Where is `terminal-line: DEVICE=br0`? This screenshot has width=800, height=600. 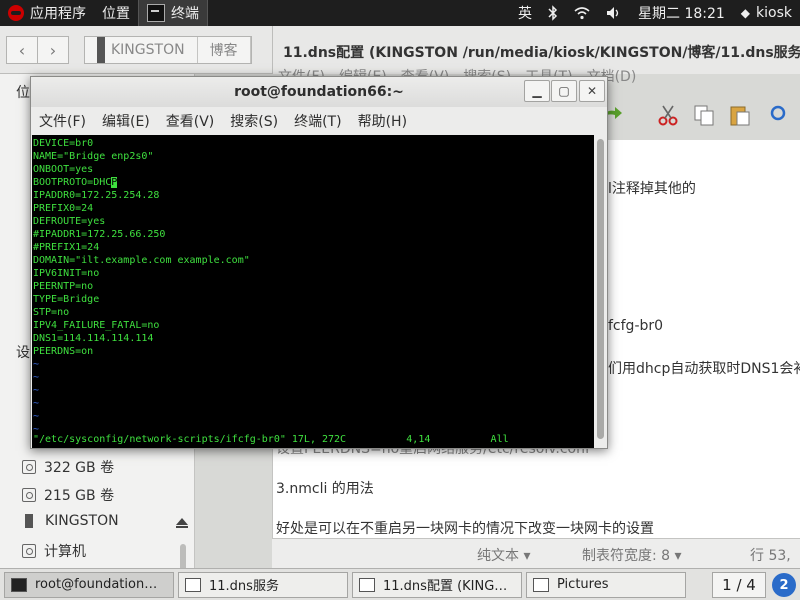 terminal-line: DEVICE=br0 is located at coordinates (63, 143).